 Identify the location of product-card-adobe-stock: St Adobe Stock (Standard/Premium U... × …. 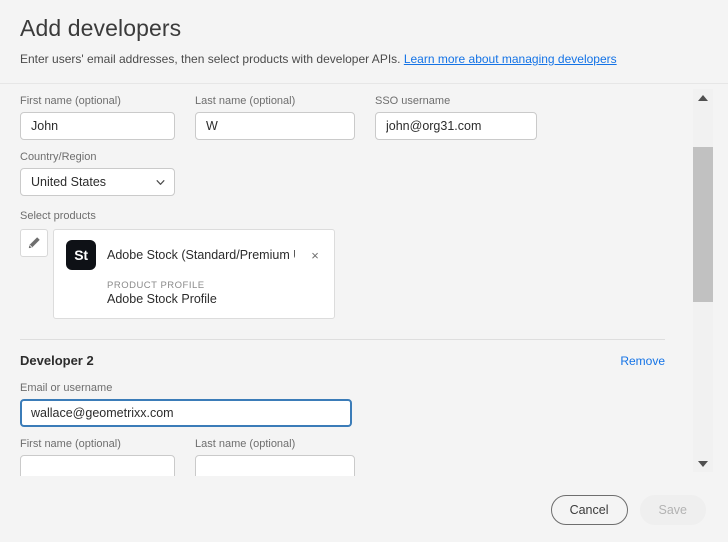
(194, 274).